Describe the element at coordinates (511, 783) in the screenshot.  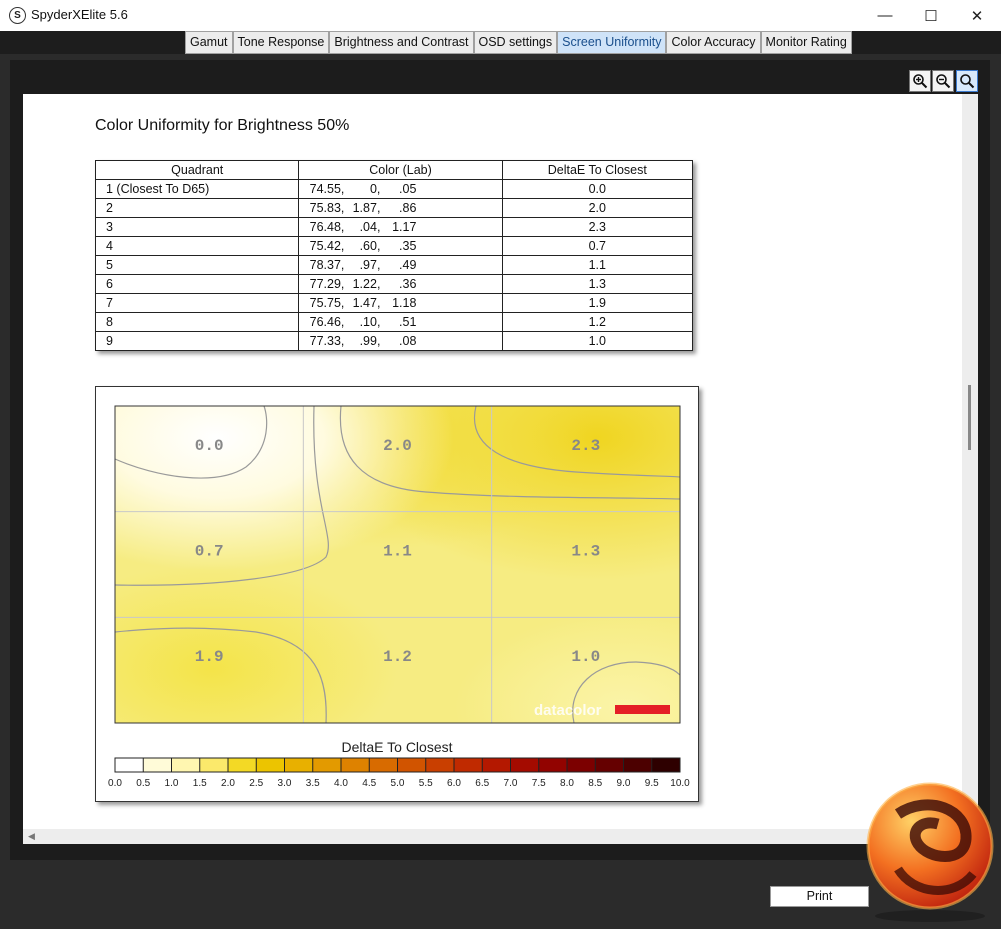
I see `colorbar-tick-label: 7.0` at that location.